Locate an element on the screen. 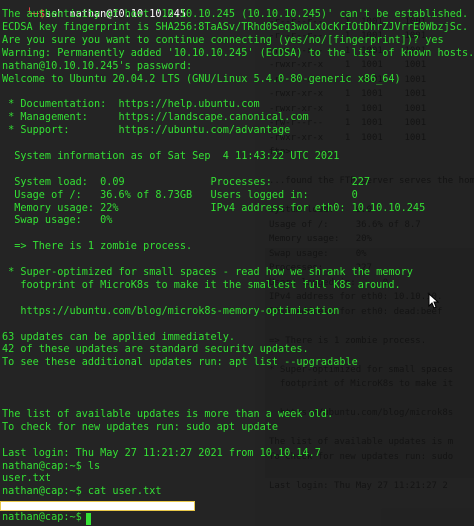  terminal-line: nathan@cap:~$ ls is located at coordinates (51, 466).